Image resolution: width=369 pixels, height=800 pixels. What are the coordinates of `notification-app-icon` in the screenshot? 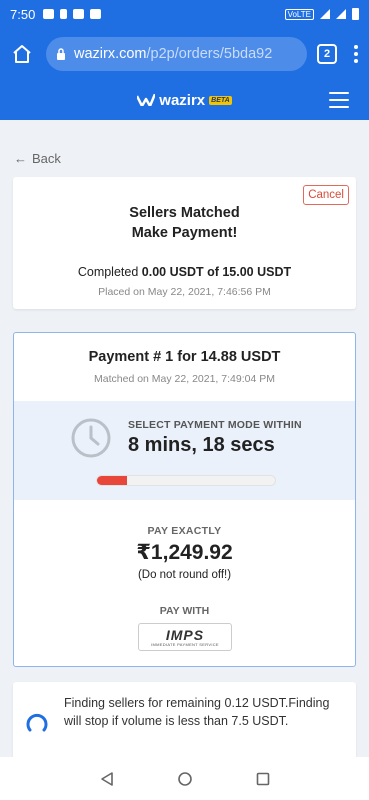 It's located at (79, 14).